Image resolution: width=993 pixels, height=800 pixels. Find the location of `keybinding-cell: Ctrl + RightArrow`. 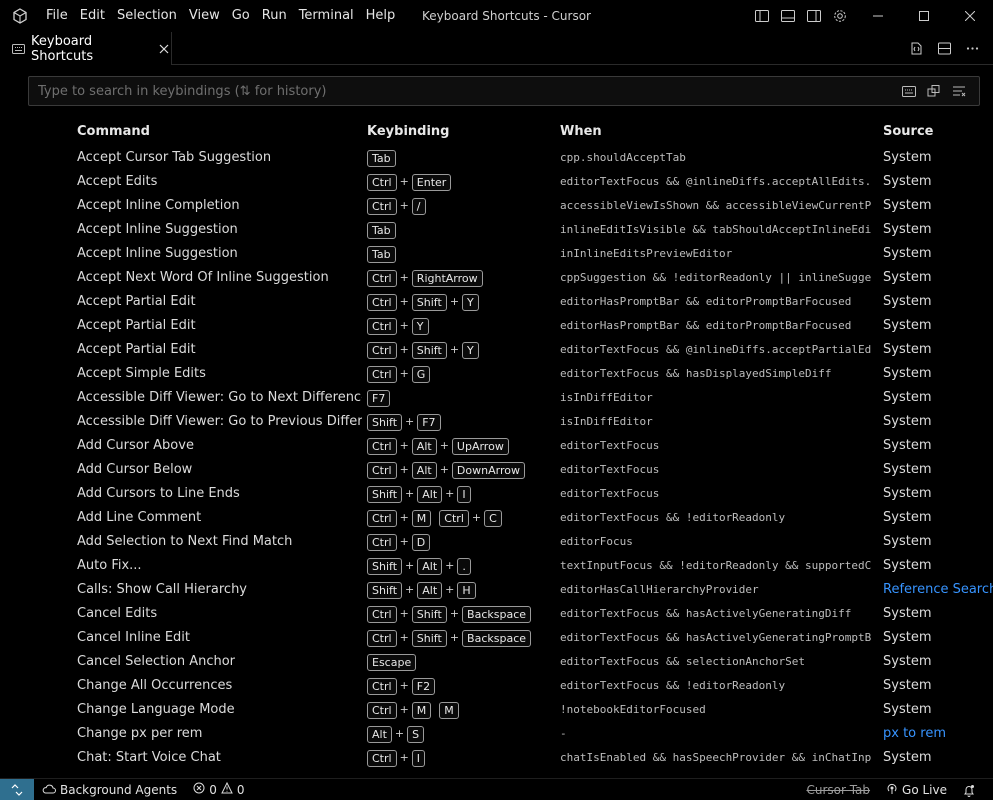

keybinding-cell: Ctrl + RightArrow is located at coordinates (462, 278).